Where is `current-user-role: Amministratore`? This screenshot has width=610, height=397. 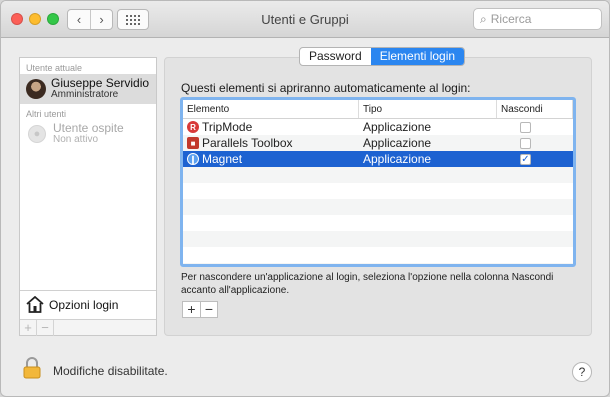 current-user-role: Amministratore is located at coordinates (85, 94).